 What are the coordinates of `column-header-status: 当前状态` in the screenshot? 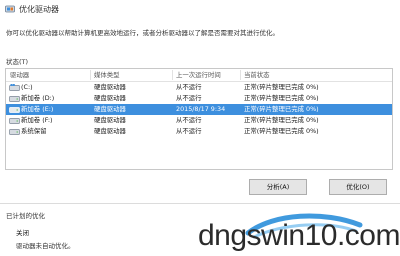 It's located at (257, 75).